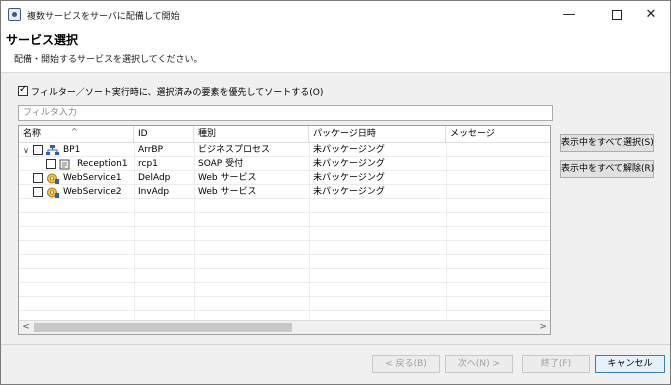  What do you see at coordinates (26, 327) in the screenshot?
I see `scroll-left-icon: <` at bounding box center [26, 327].